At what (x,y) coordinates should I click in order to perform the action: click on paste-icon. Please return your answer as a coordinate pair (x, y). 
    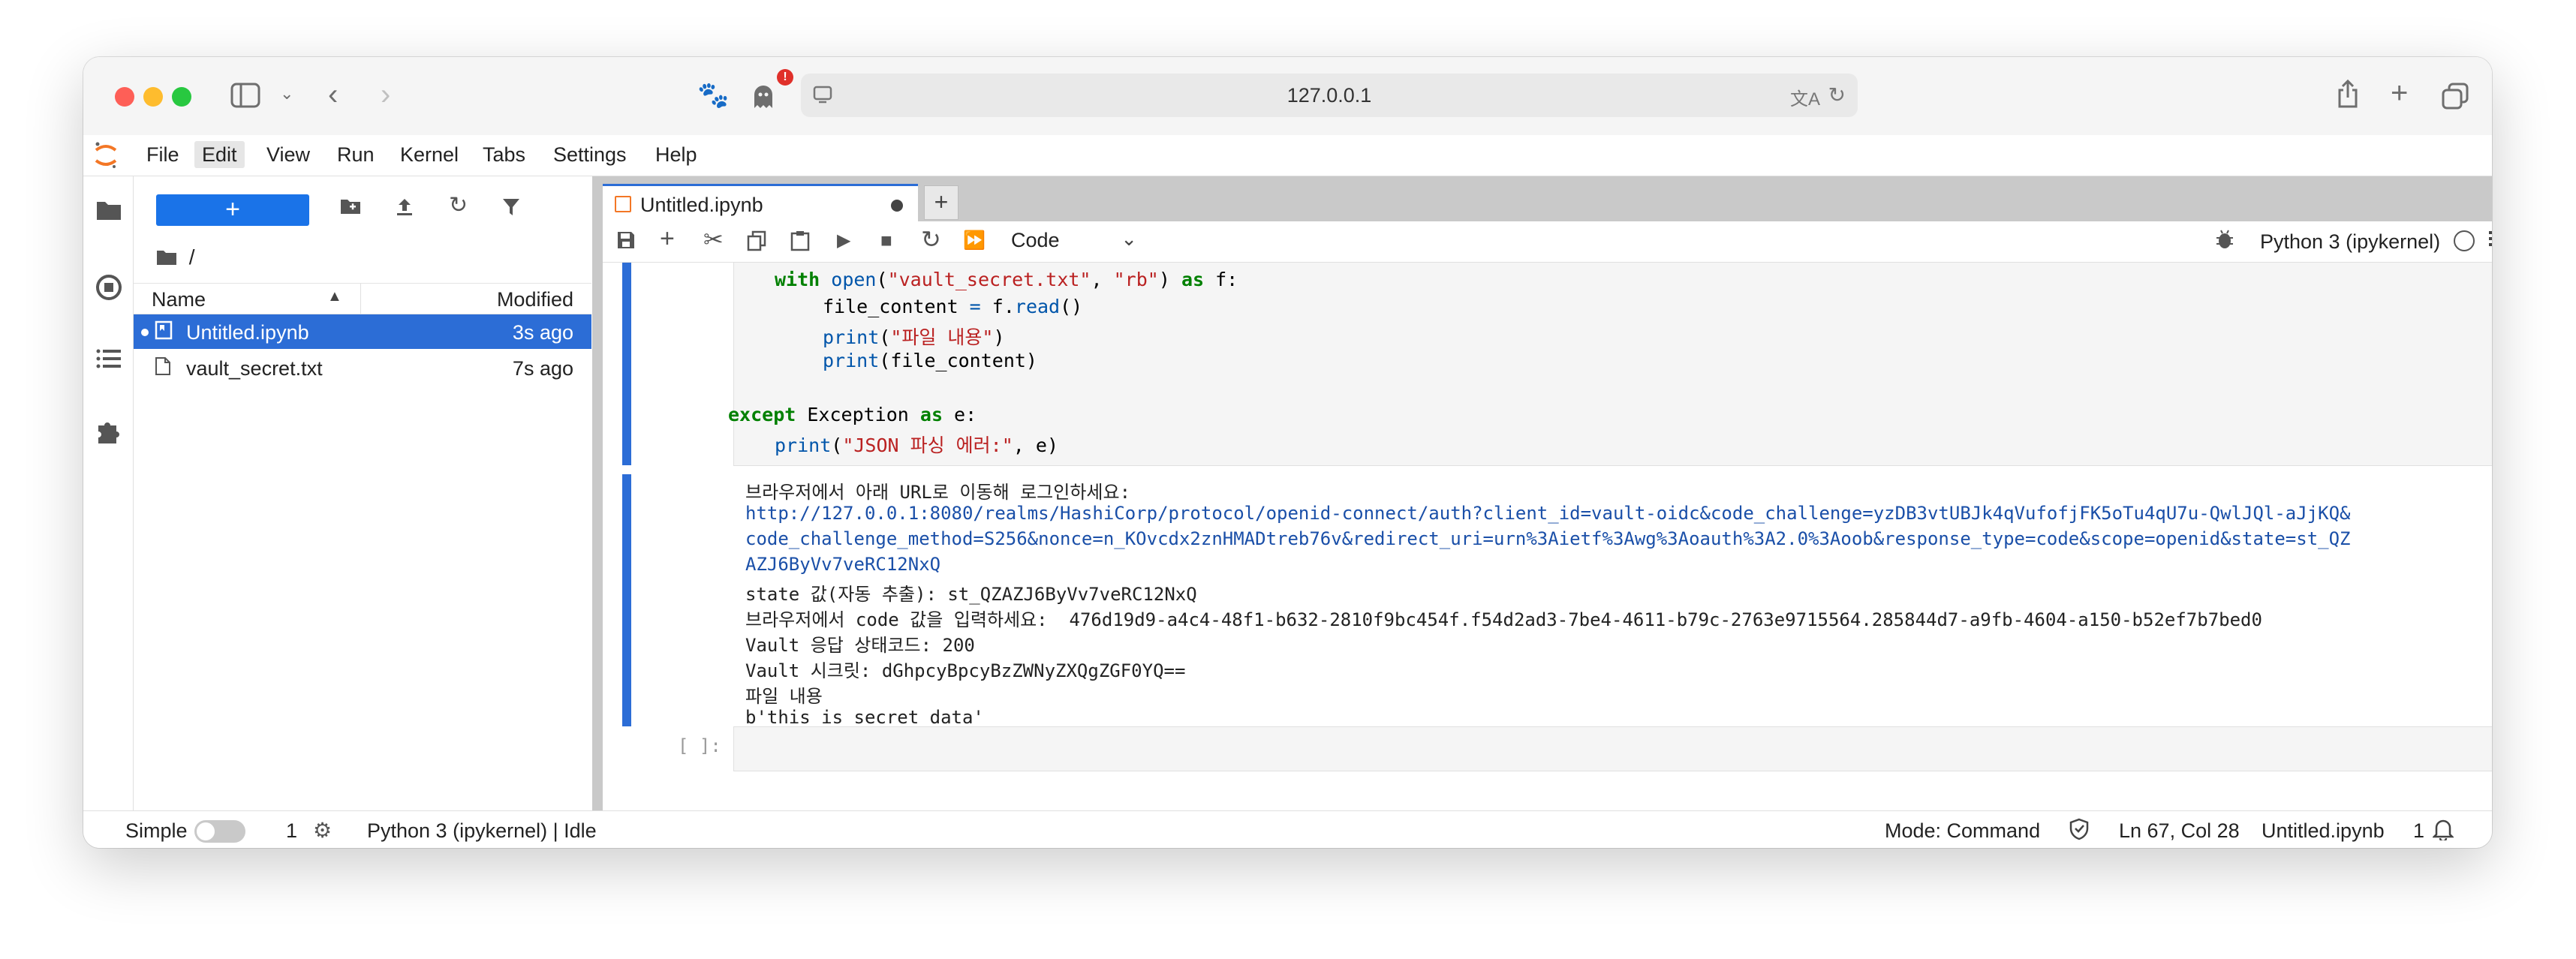
    Looking at the image, I should click on (800, 242).